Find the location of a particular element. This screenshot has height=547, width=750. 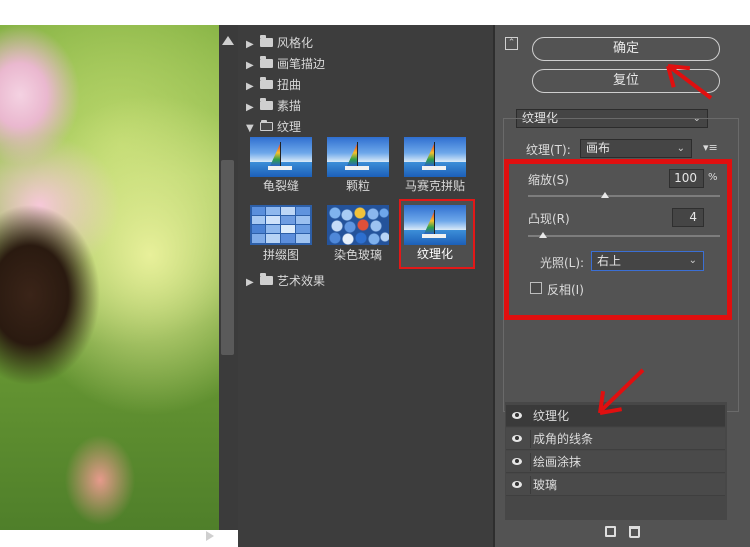

filter-thumb-mosaic-tiles is located at coordinates (435, 157).